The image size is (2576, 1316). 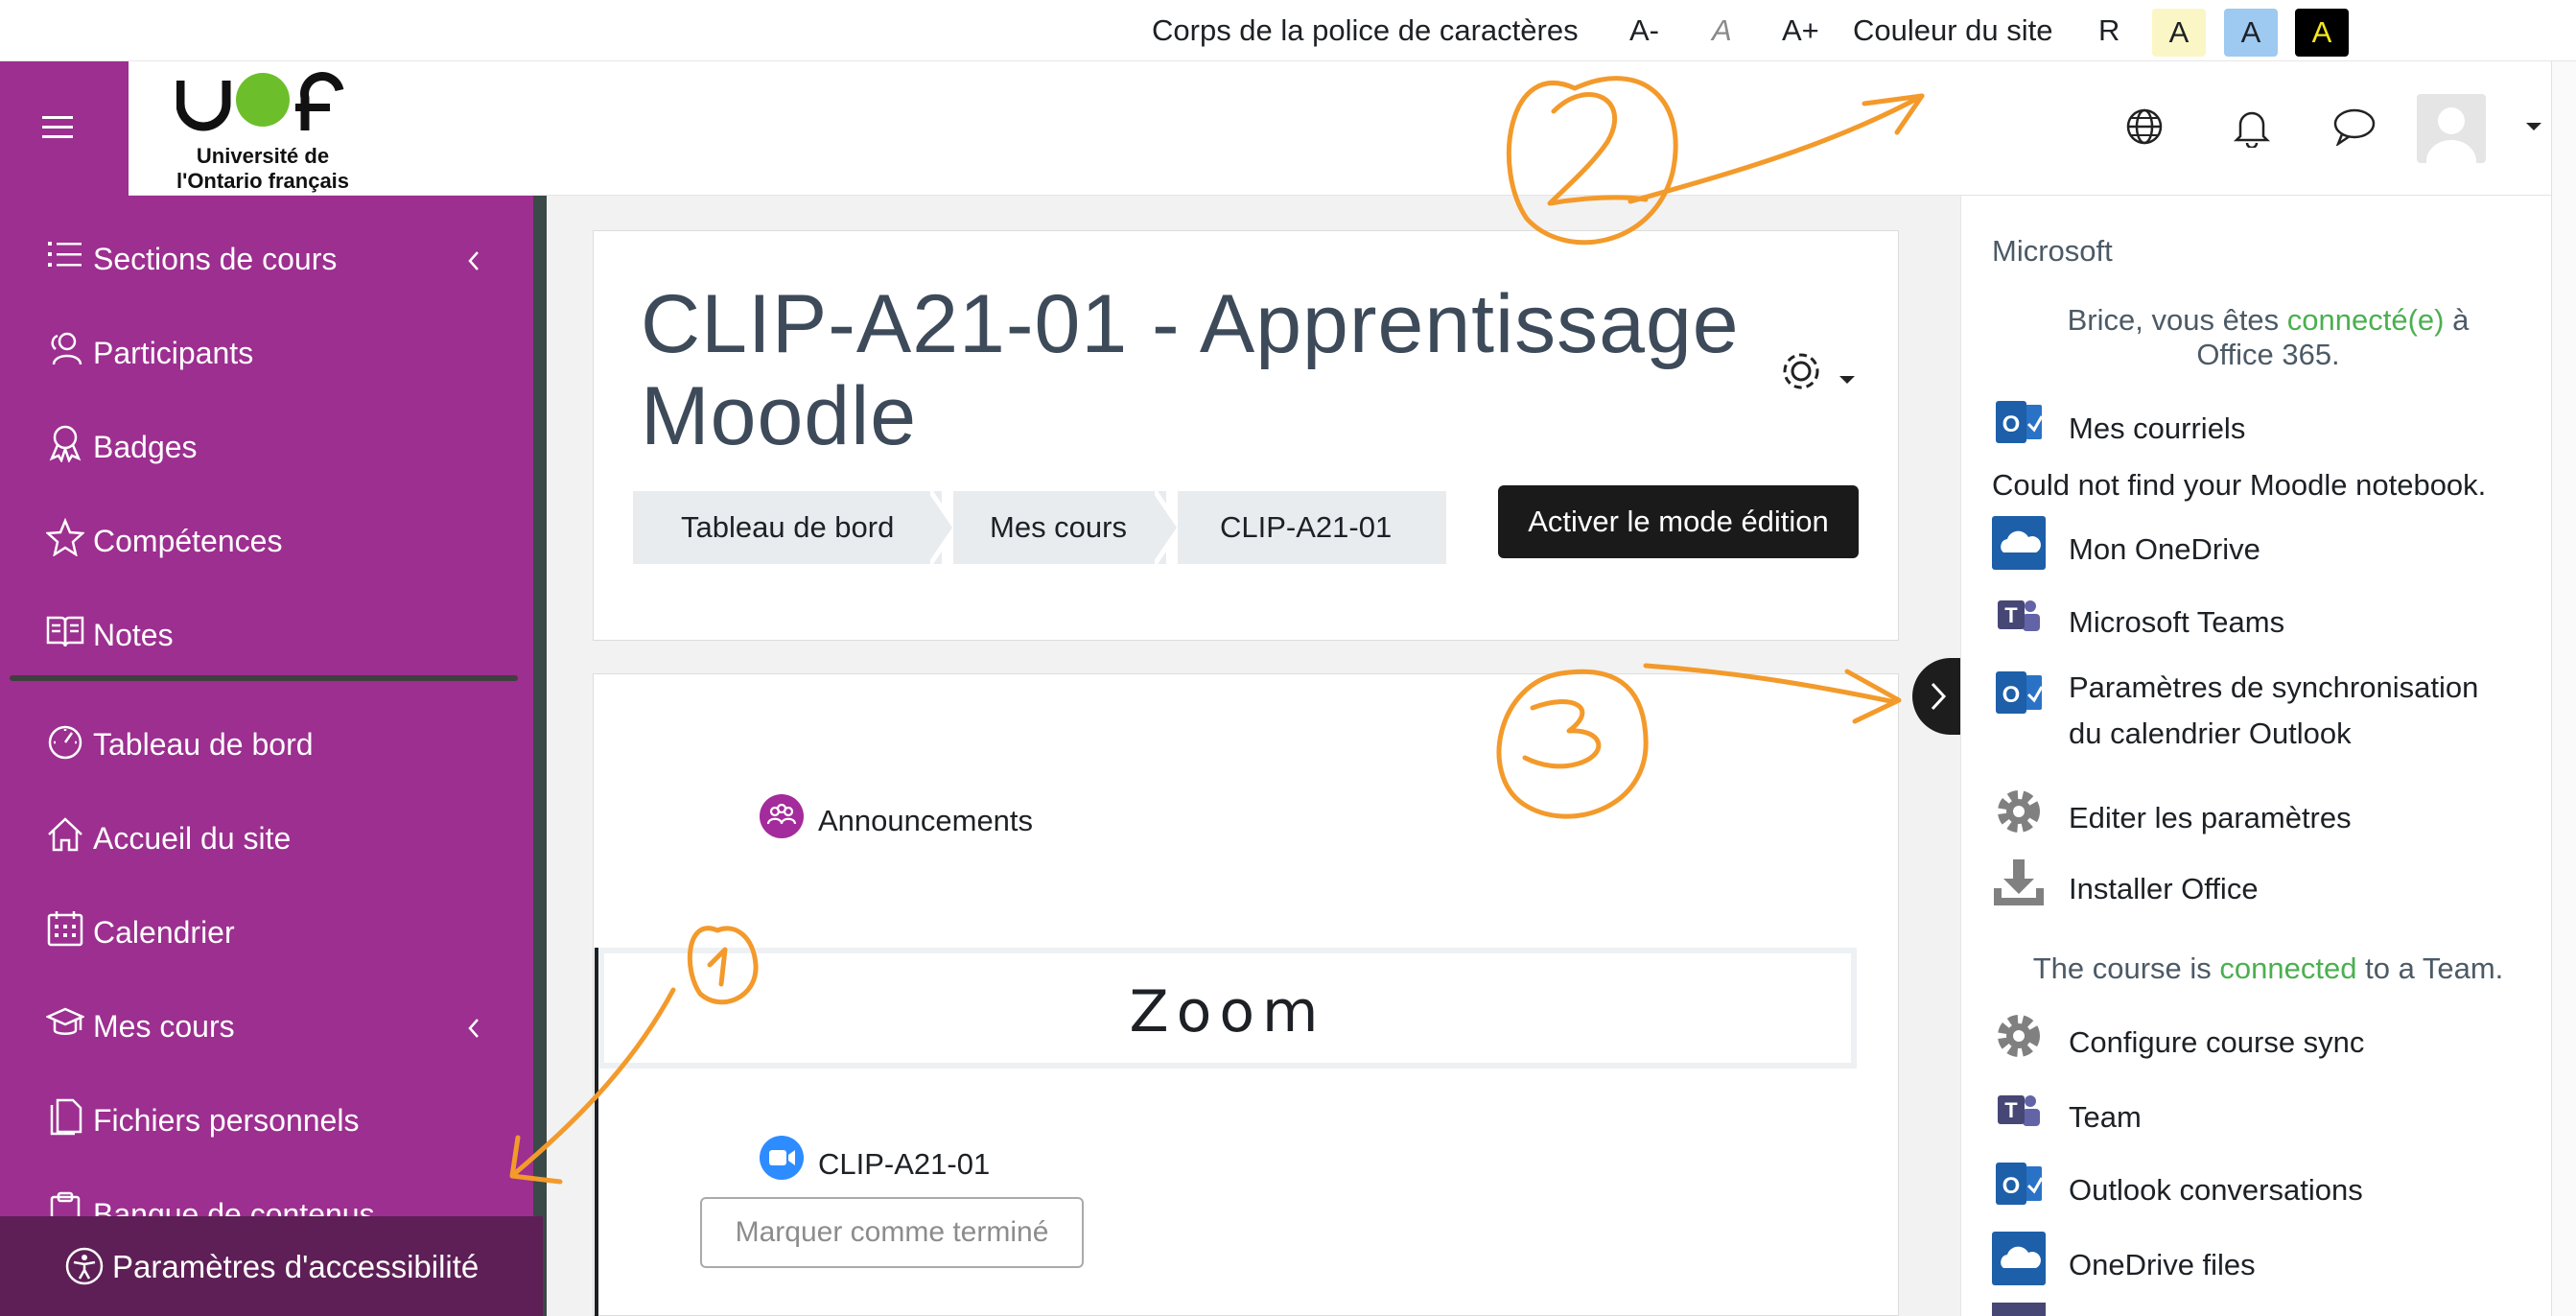 What do you see at coordinates (264, 678) in the screenshot?
I see `nav-divider` at bounding box center [264, 678].